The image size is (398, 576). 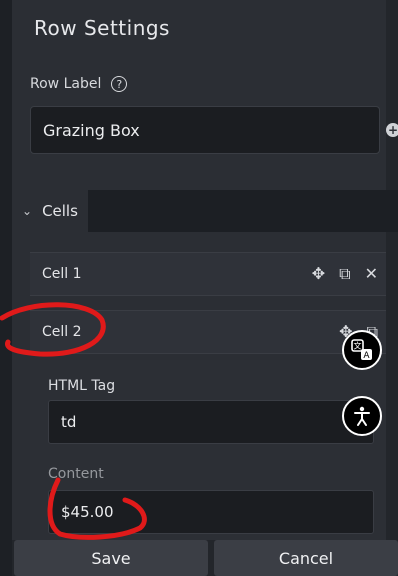 What do you see at coordinates (60, 211) in the screenshot?
I see `tab-cells-label: Cells` at bounding box center [60, 211].